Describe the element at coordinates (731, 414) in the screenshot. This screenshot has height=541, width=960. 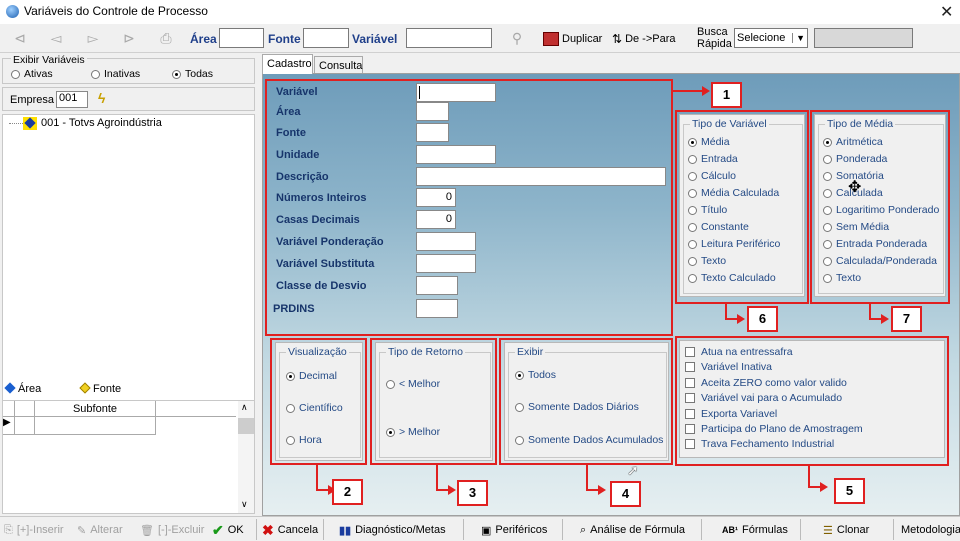
I see `check-option: Exporta Variavel` at that location.